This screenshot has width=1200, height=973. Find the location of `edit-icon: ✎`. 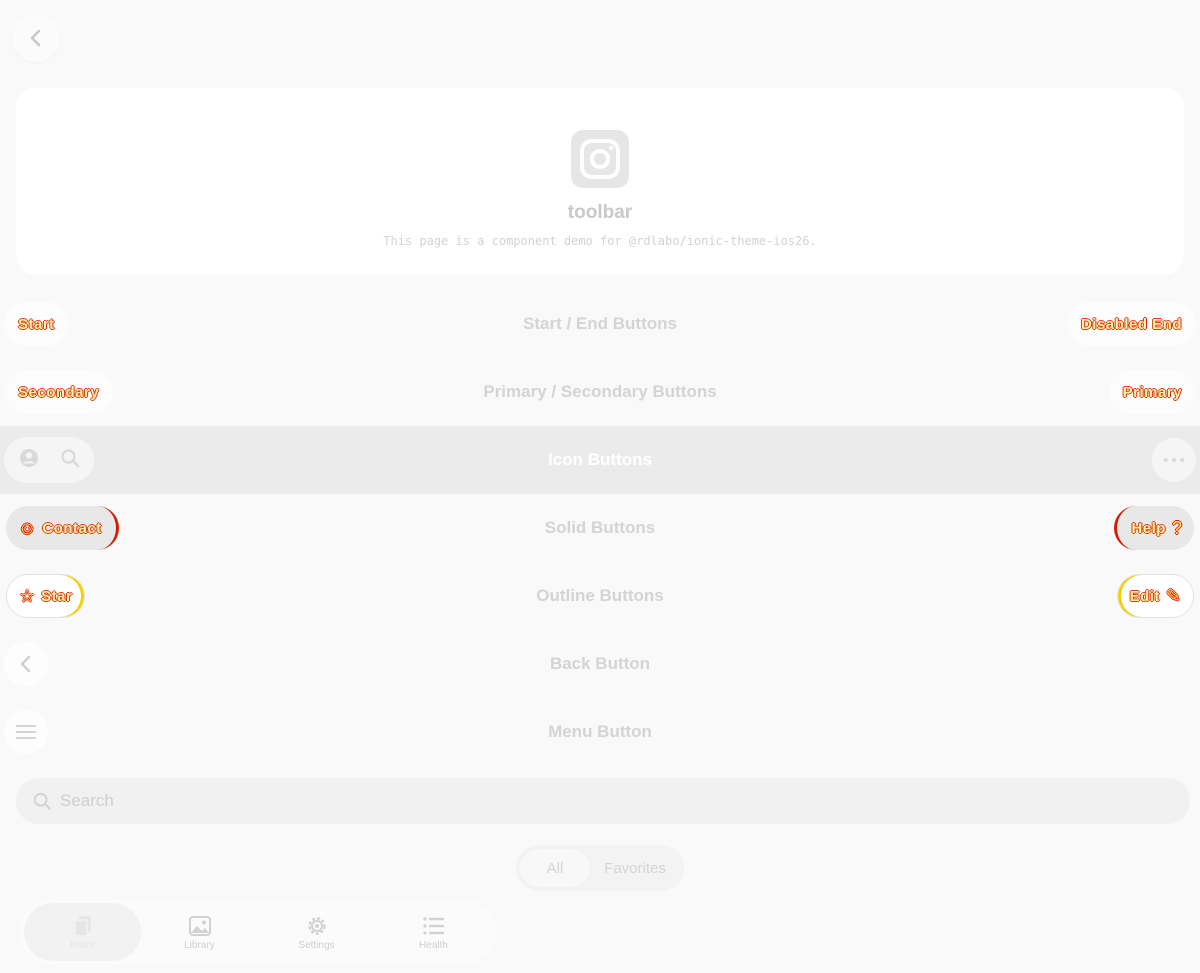

edit-icon: ✎ is located at coordinates (1173, 596).